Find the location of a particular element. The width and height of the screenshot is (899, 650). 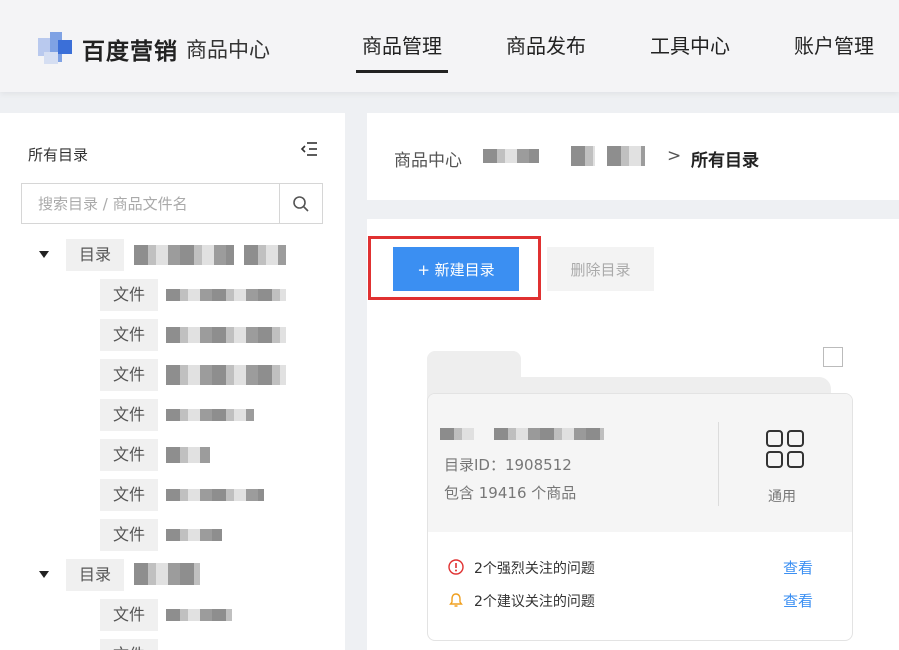

search-button is located at coordinates (300, 203).